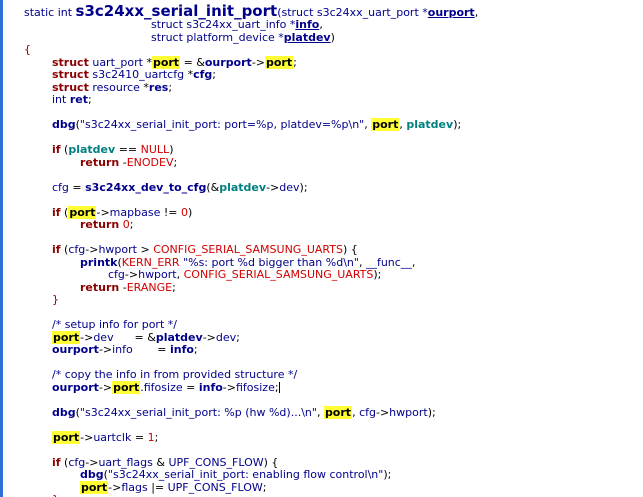  Describe the element at coordinates (180, 187) in the screenshot. I see `code-line: cfg = s3c24xx_dev_to_cfg(&platdev->dev);` at that location.